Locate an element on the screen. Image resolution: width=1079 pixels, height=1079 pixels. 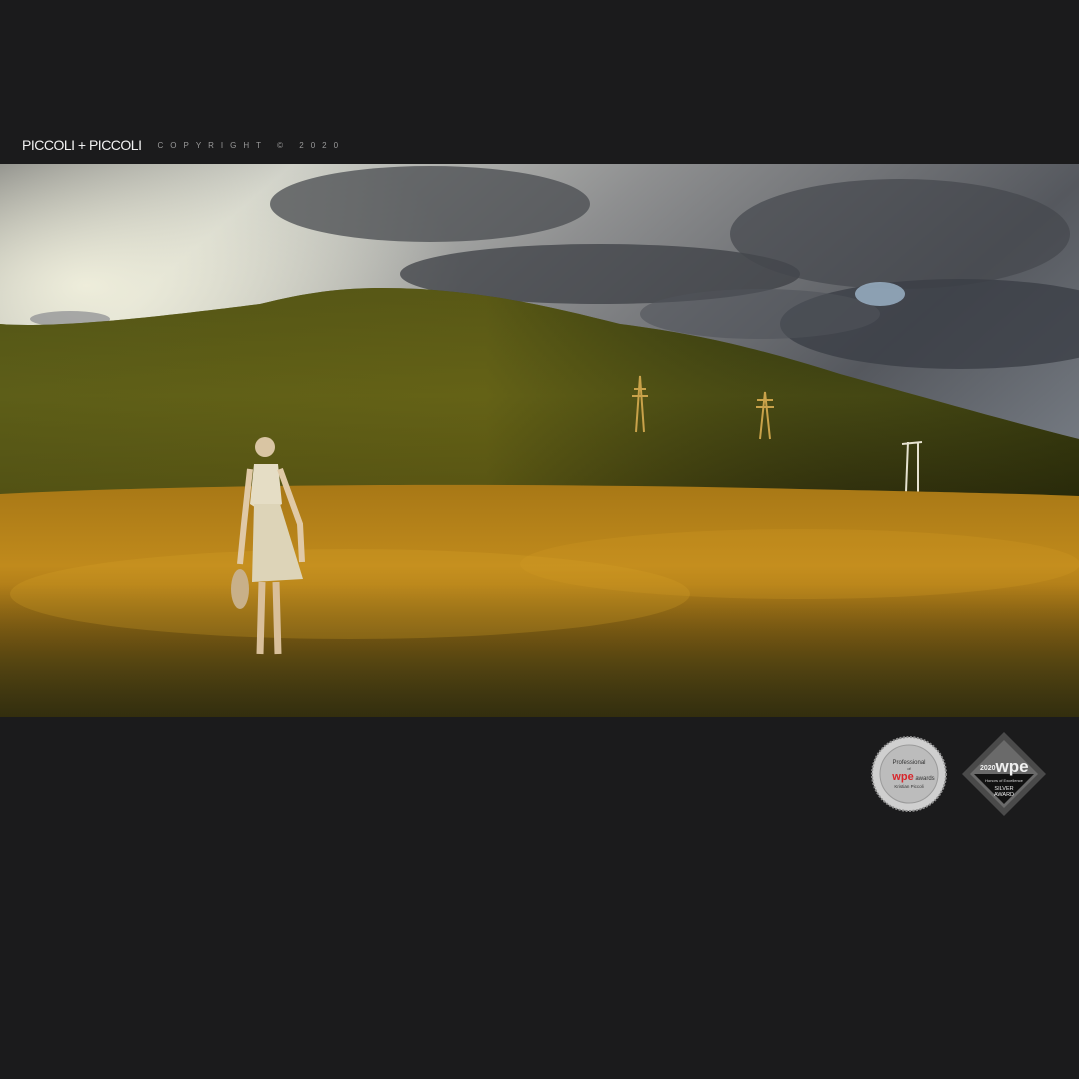
award-logo: wpe is located at coordinates (1011, 766).